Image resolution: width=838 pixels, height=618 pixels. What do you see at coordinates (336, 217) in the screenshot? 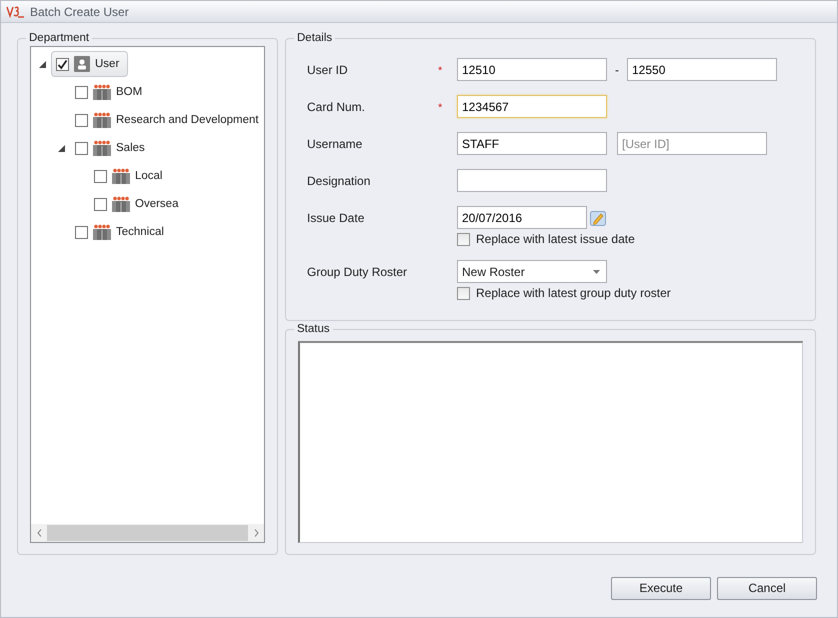
I see `field-label: Issue Date` at bounding box center [336, 217].